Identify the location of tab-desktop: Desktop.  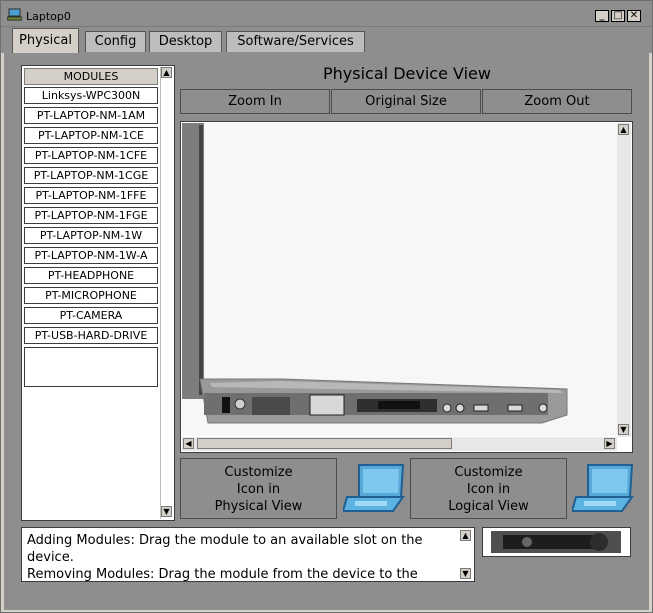
(185, 41).